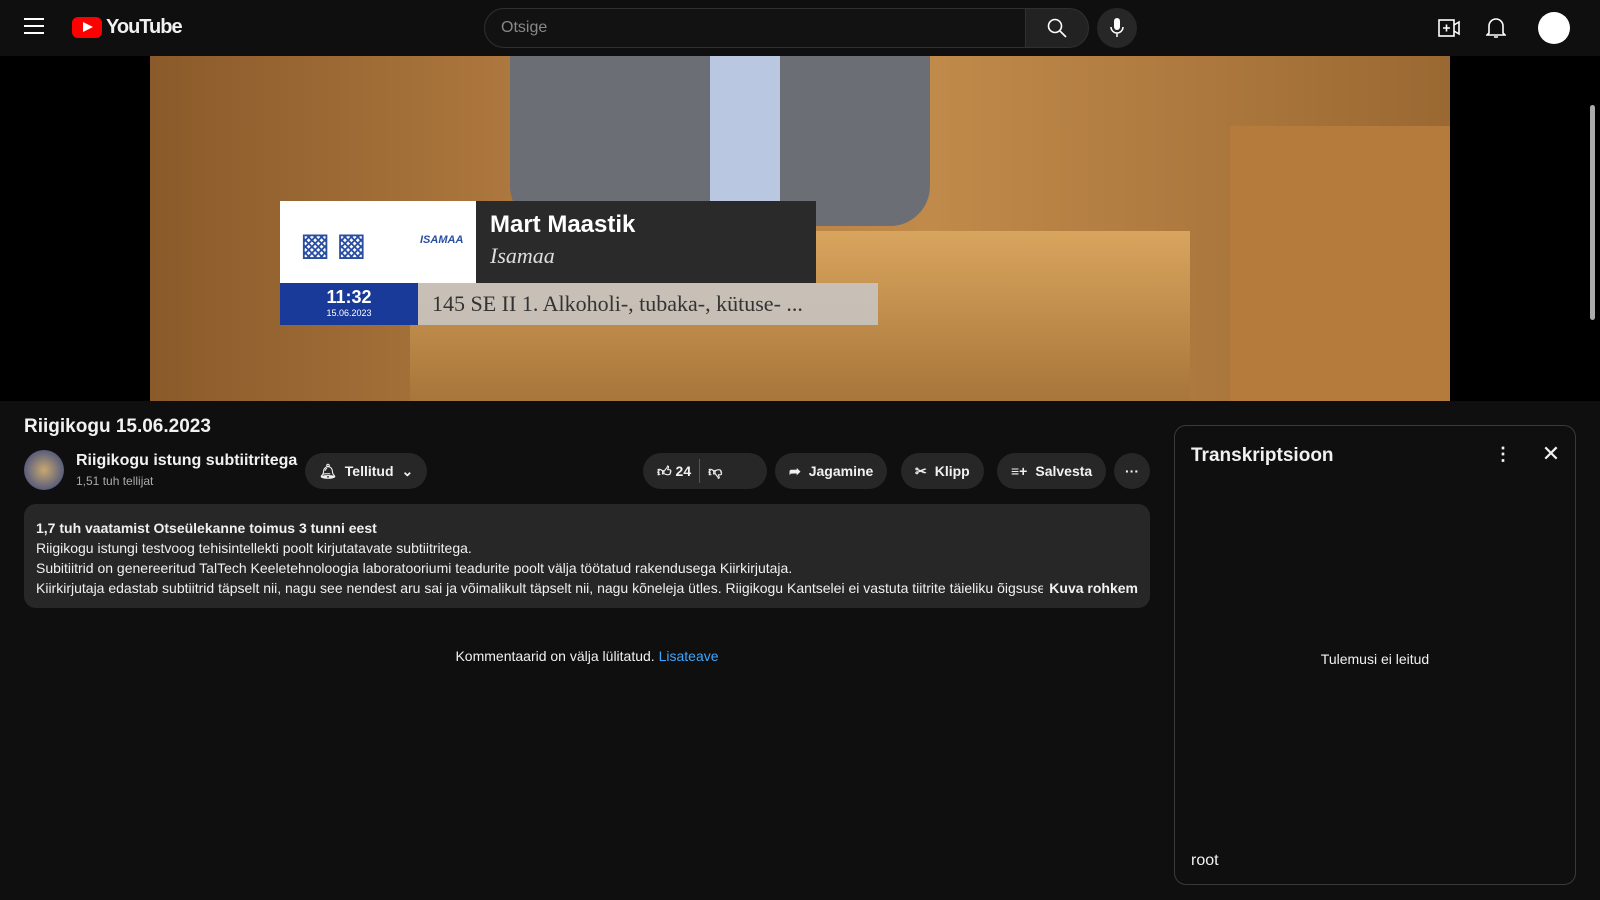  I want to click on video-title: Riigikogu 15.06.2023, so click(117, 426).